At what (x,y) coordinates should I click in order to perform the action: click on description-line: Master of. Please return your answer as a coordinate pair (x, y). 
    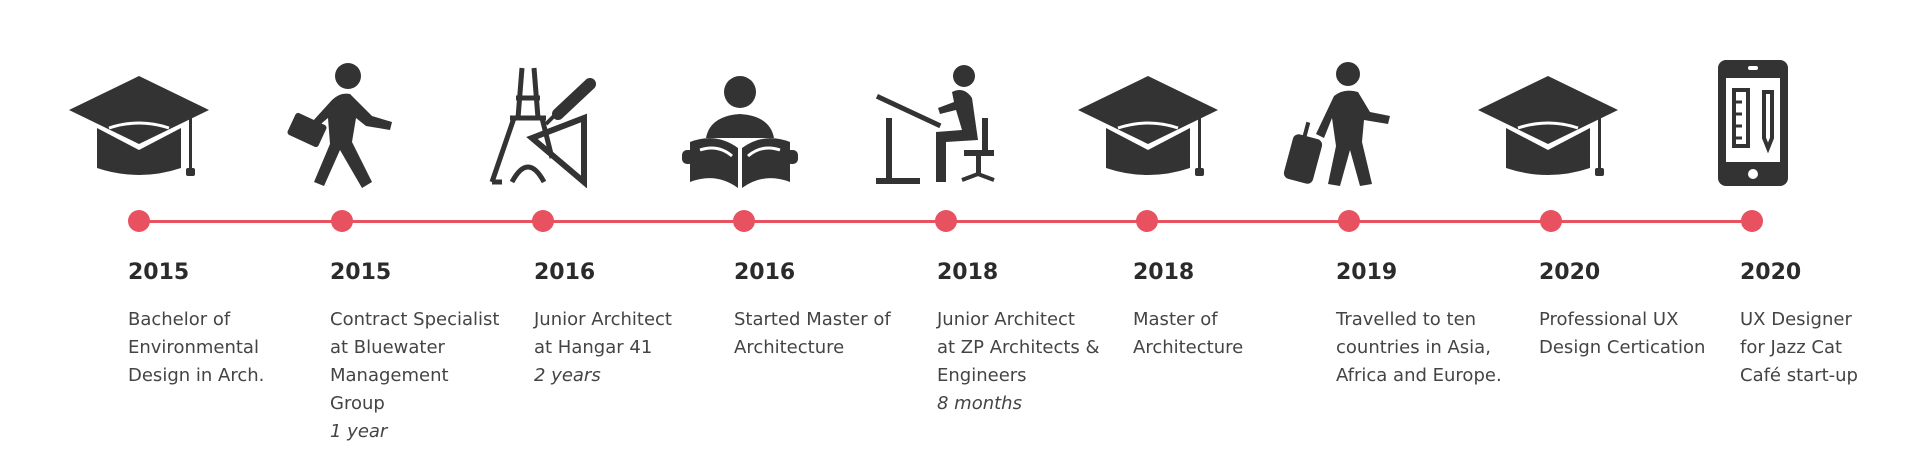
    Looking at the image, I should click on (1175, 319).